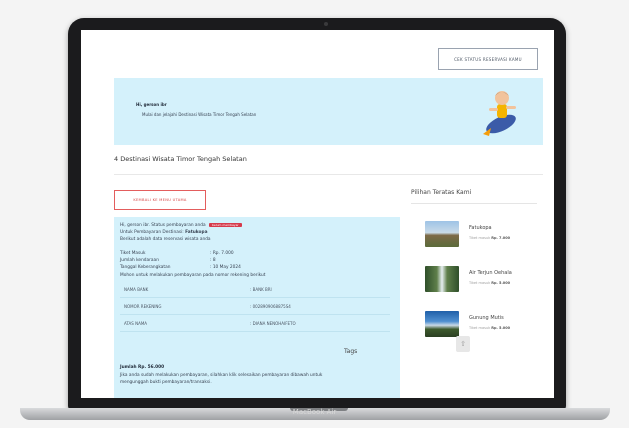 The image size is (629, 428). I want to click on section-divider, so click(328, 174).